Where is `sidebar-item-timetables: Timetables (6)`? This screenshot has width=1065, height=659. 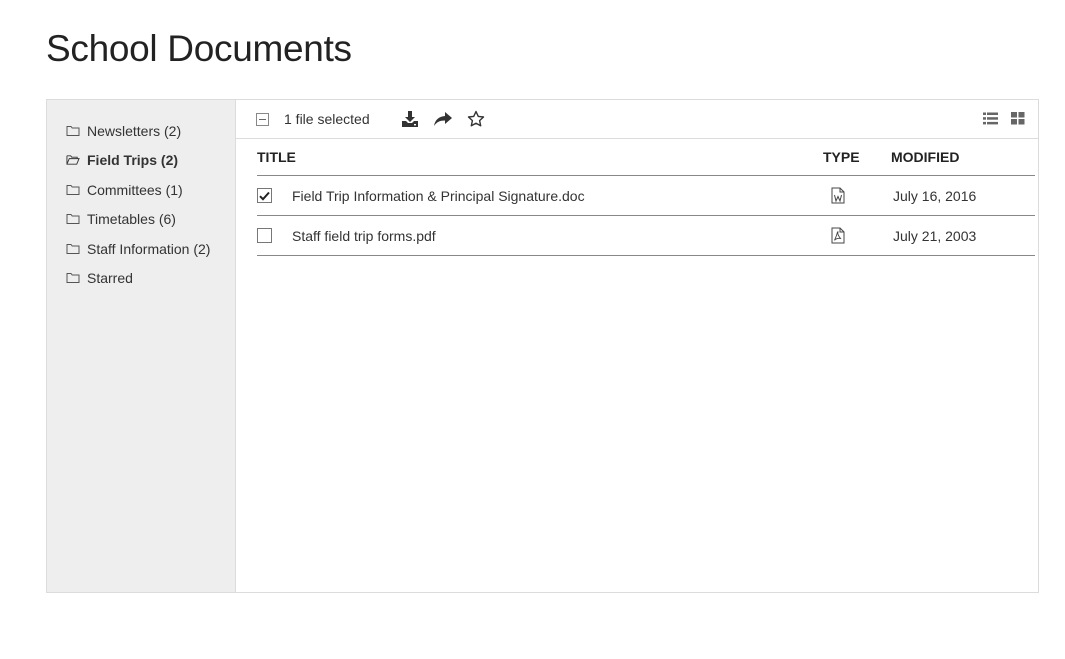
sidebar-item-timetables: Timetables (6) is located at coordinates (141, 220).